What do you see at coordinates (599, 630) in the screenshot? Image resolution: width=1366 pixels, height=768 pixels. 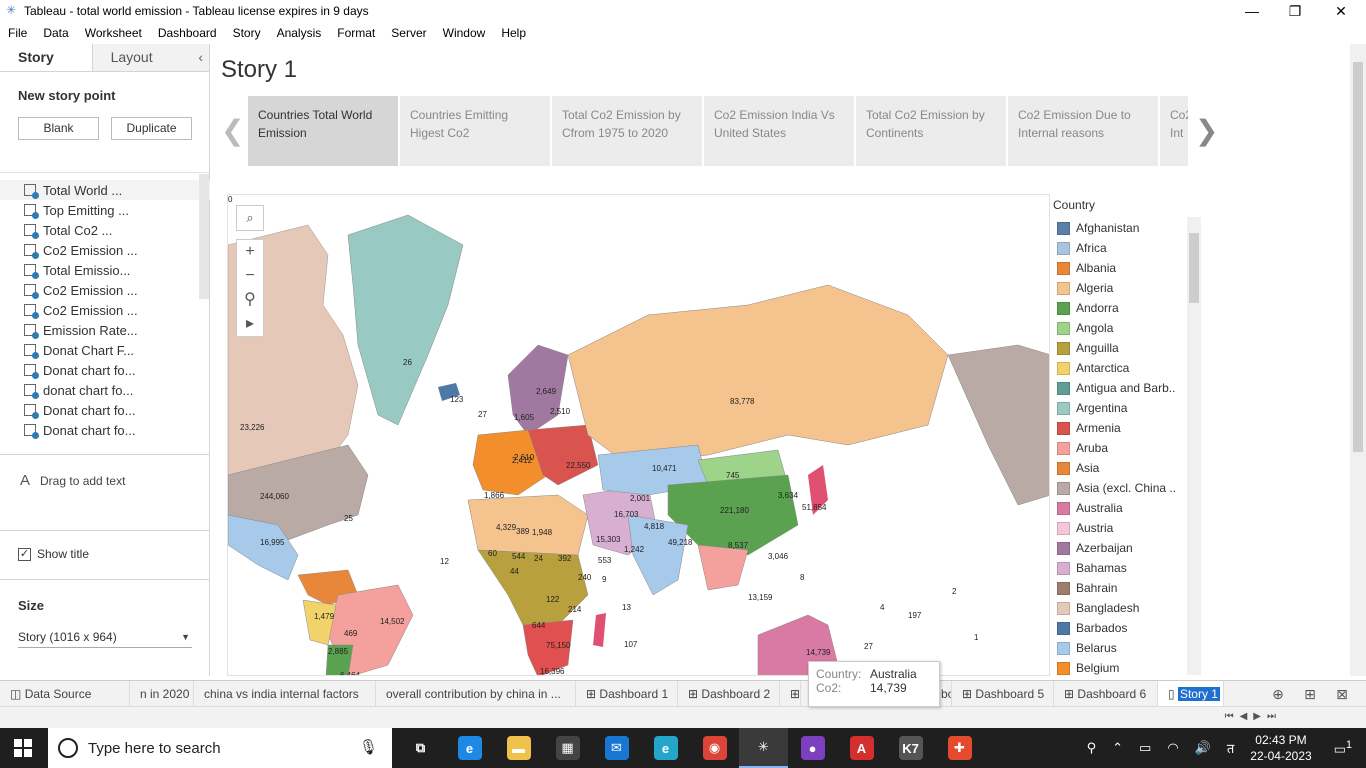 I see `country-shape-madagascar` at bounding box center [599, 630].